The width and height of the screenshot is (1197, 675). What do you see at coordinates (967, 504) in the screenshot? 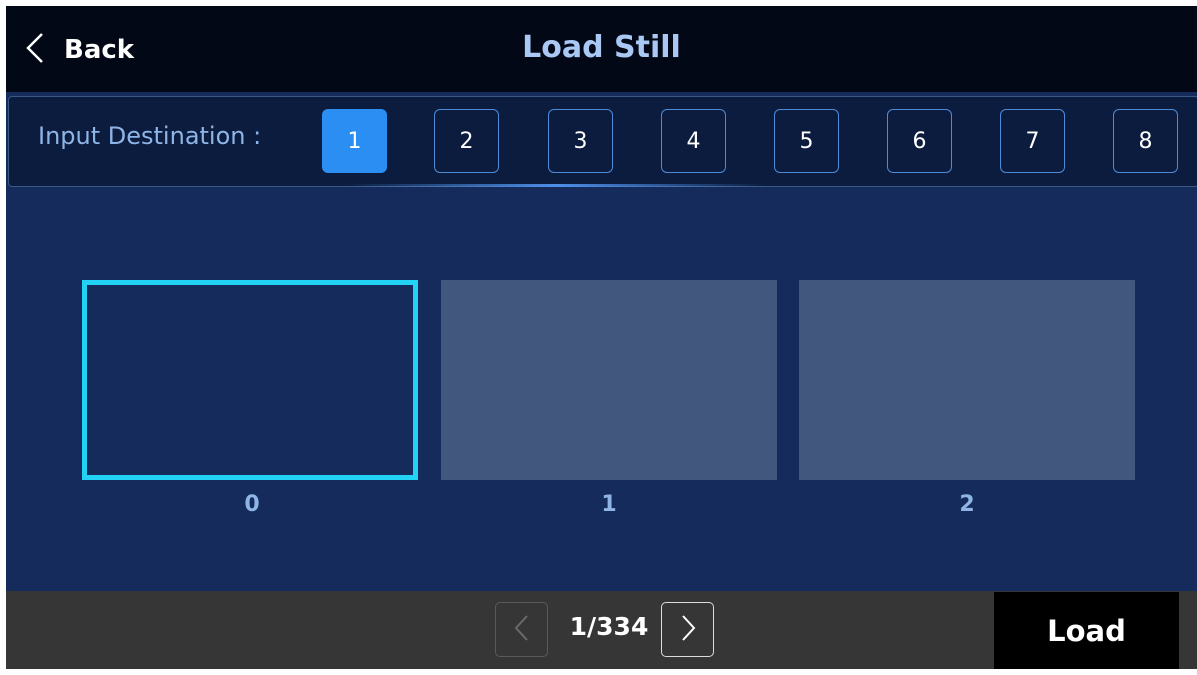
I see `still-label-2: 2` at bounding box center [967, 504].